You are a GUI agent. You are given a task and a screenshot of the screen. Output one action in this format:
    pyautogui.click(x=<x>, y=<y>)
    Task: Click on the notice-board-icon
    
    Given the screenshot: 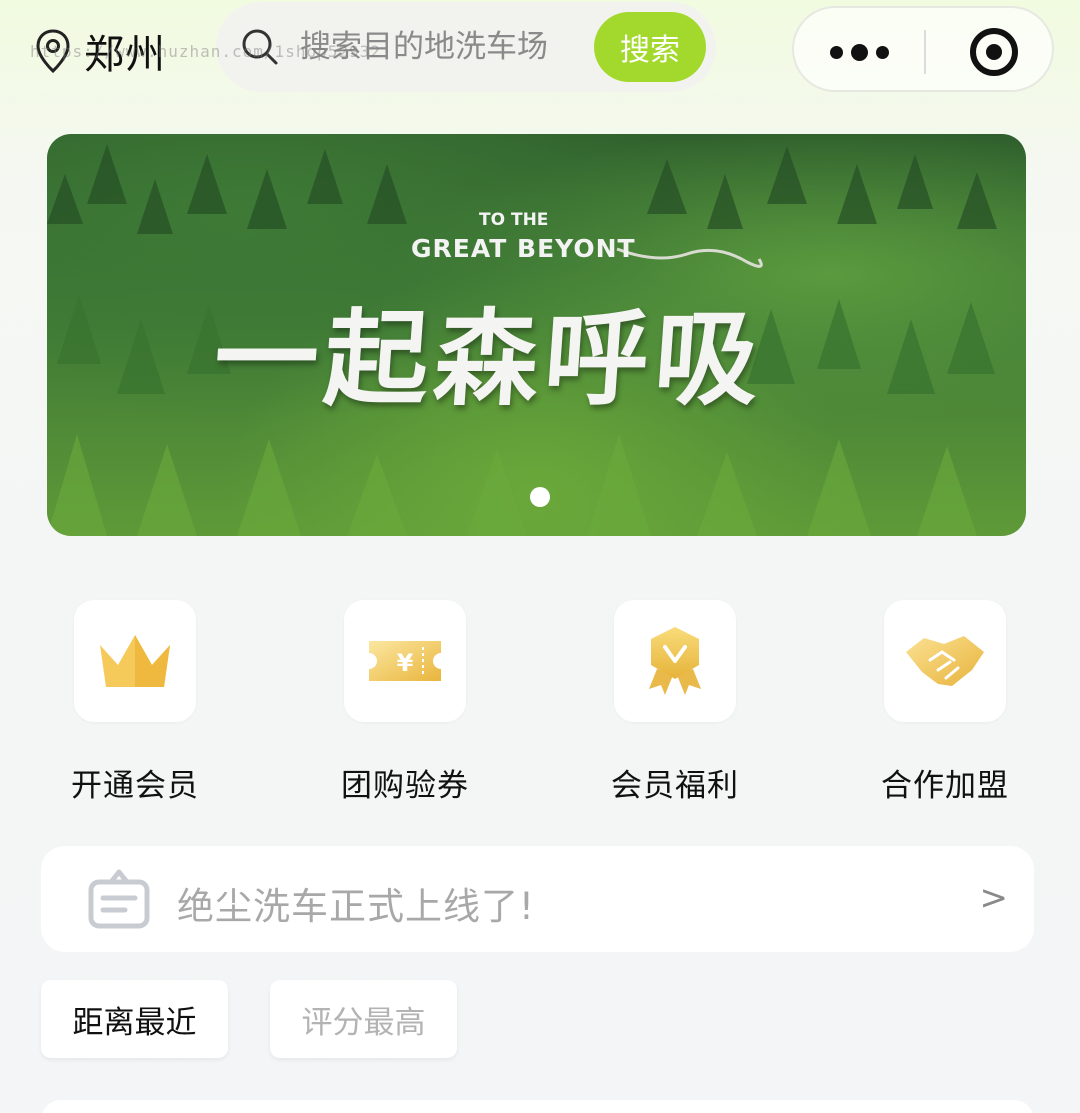 What is the action you would take?
    pyautogui.click(x=119, y=899)
    